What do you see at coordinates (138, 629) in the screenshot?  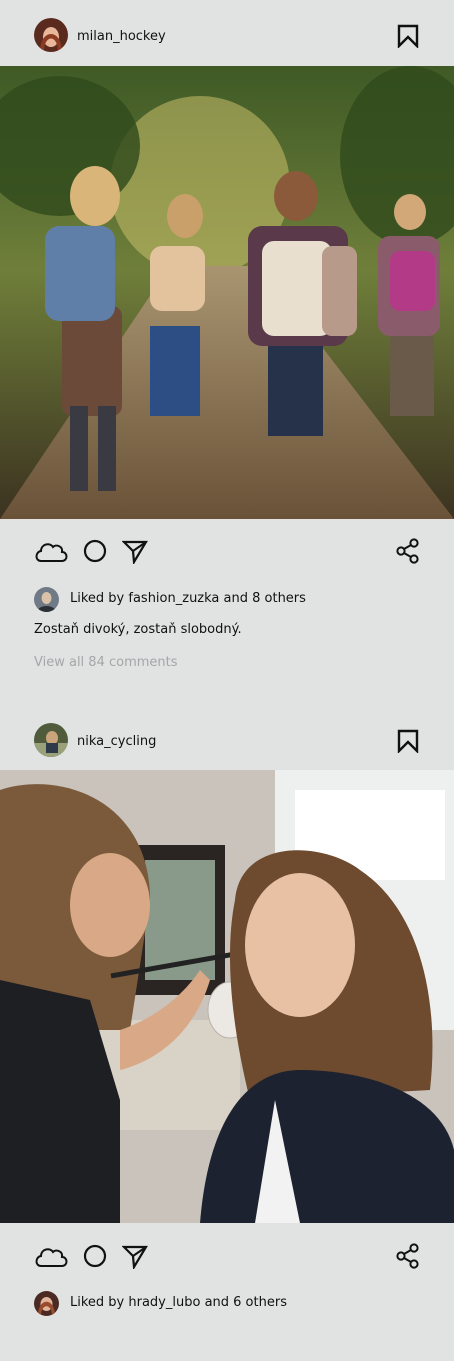 I see `post-caption: Zostaň divoký, zostaň slobodný.` at bounding box center [138, 629].